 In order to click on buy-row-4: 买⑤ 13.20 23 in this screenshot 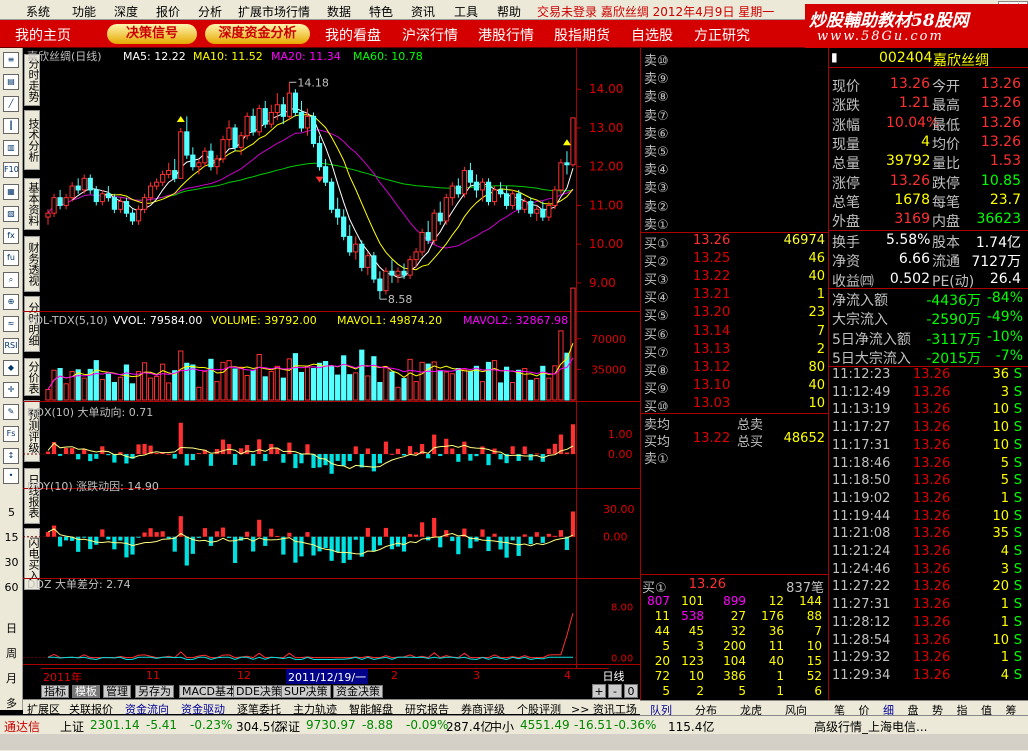, I will do `click(735, 314)`.